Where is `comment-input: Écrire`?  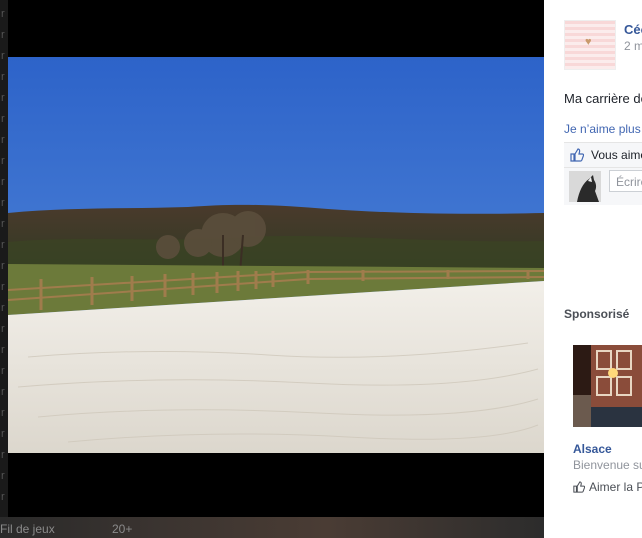 comment-input: Écrire is located at coordinates (625, 181).